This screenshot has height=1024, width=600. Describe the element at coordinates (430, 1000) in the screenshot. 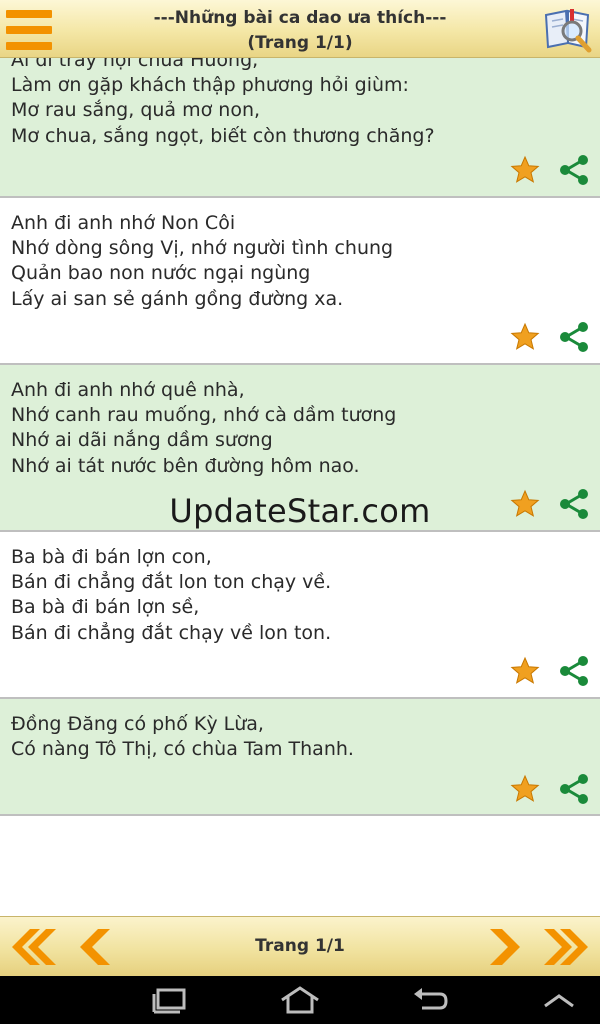

I see `back-icon` at that location.